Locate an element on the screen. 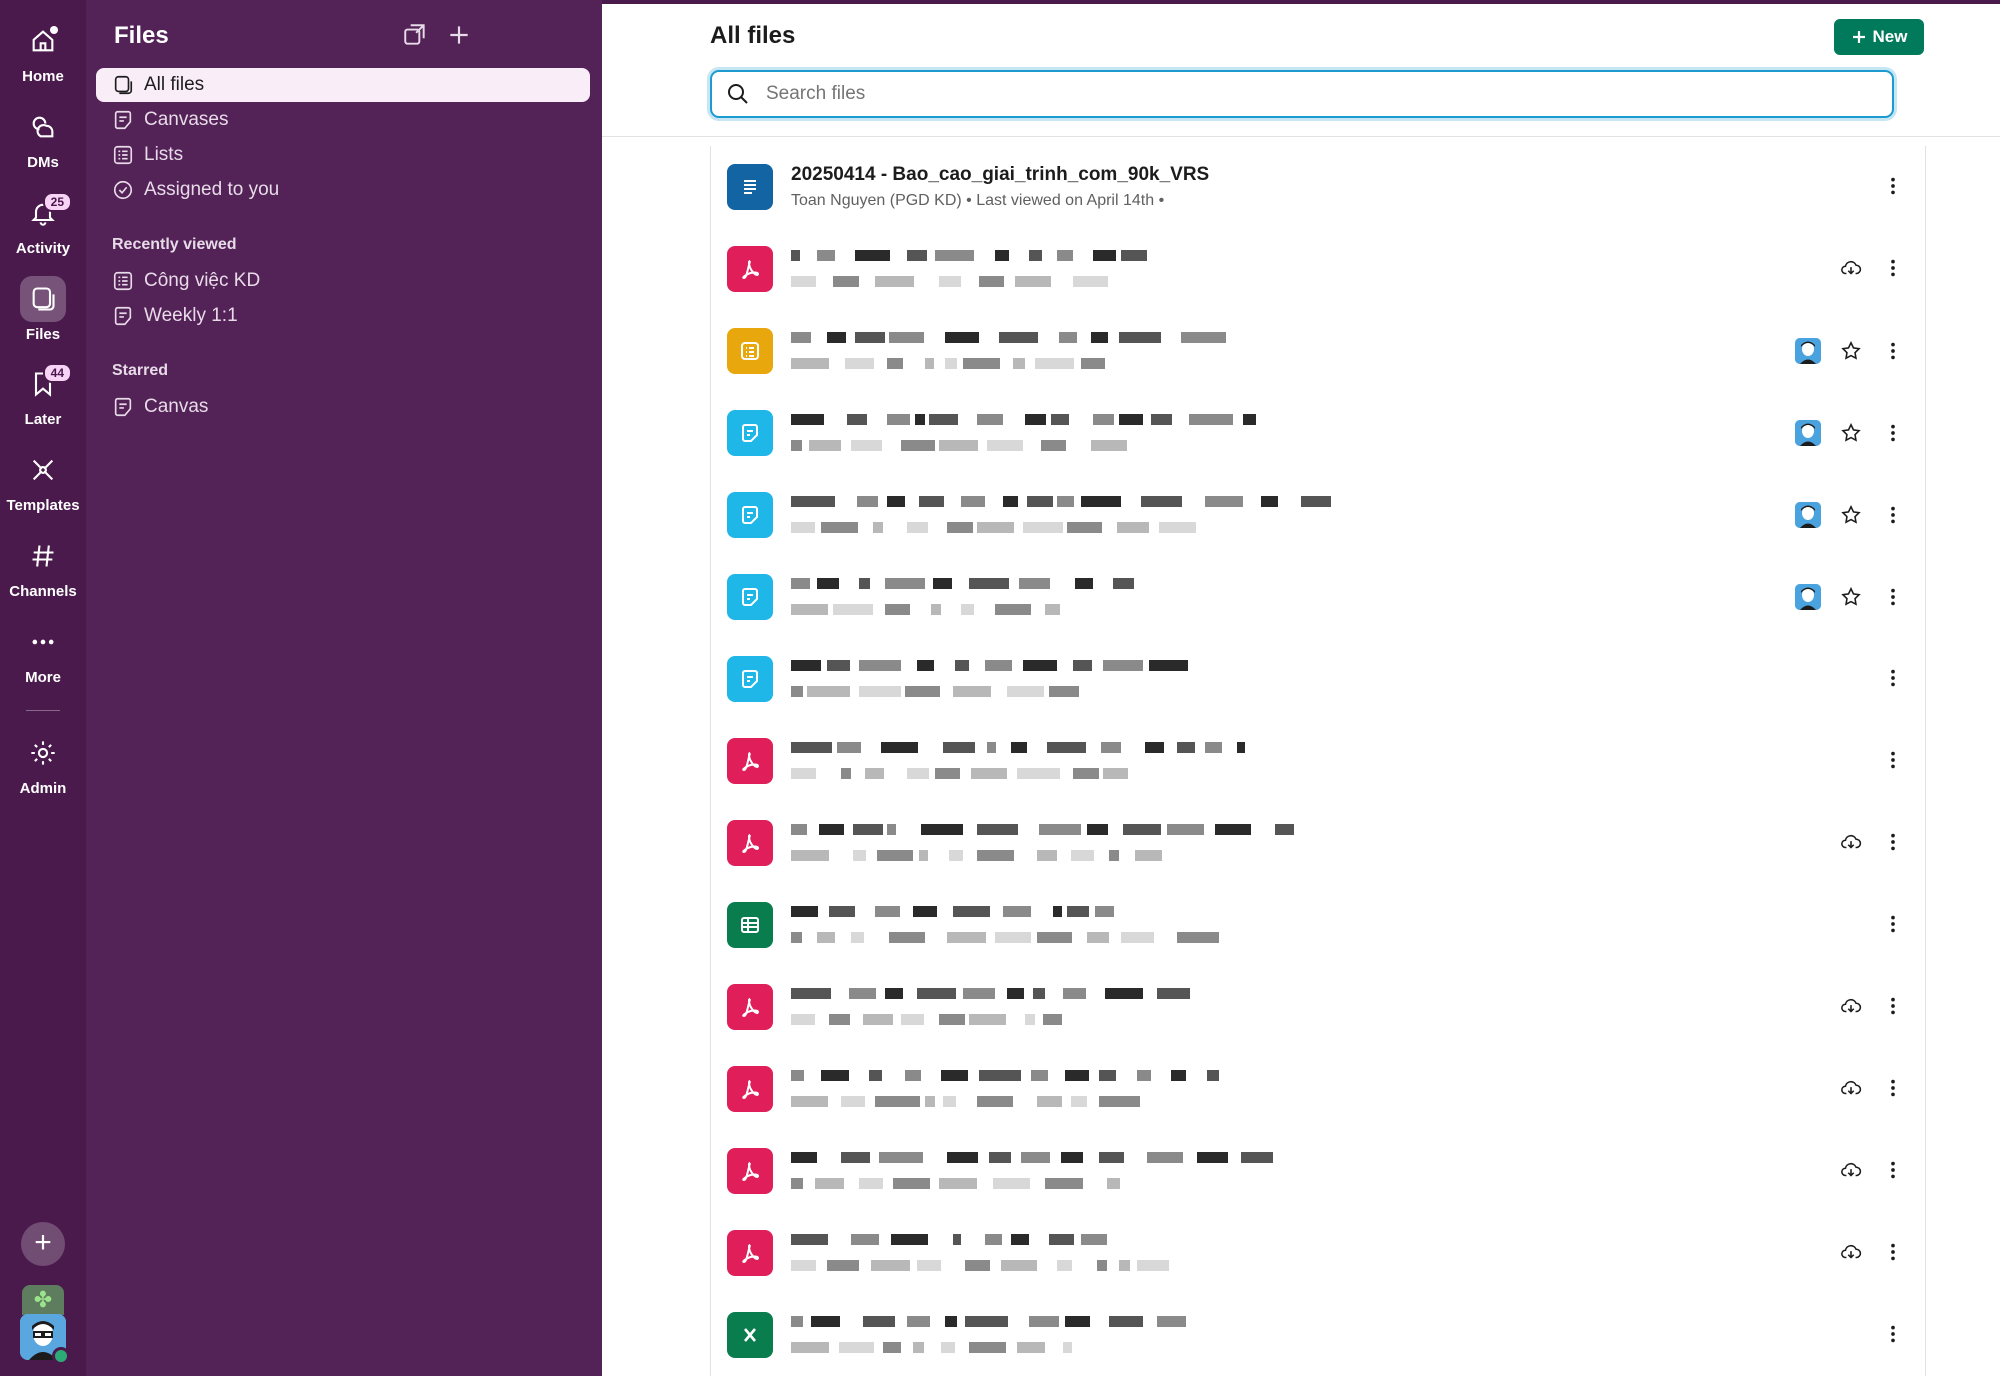 This screenshot has height=1376, width=2000. rail-label: More is located at coordinates (43, 677).